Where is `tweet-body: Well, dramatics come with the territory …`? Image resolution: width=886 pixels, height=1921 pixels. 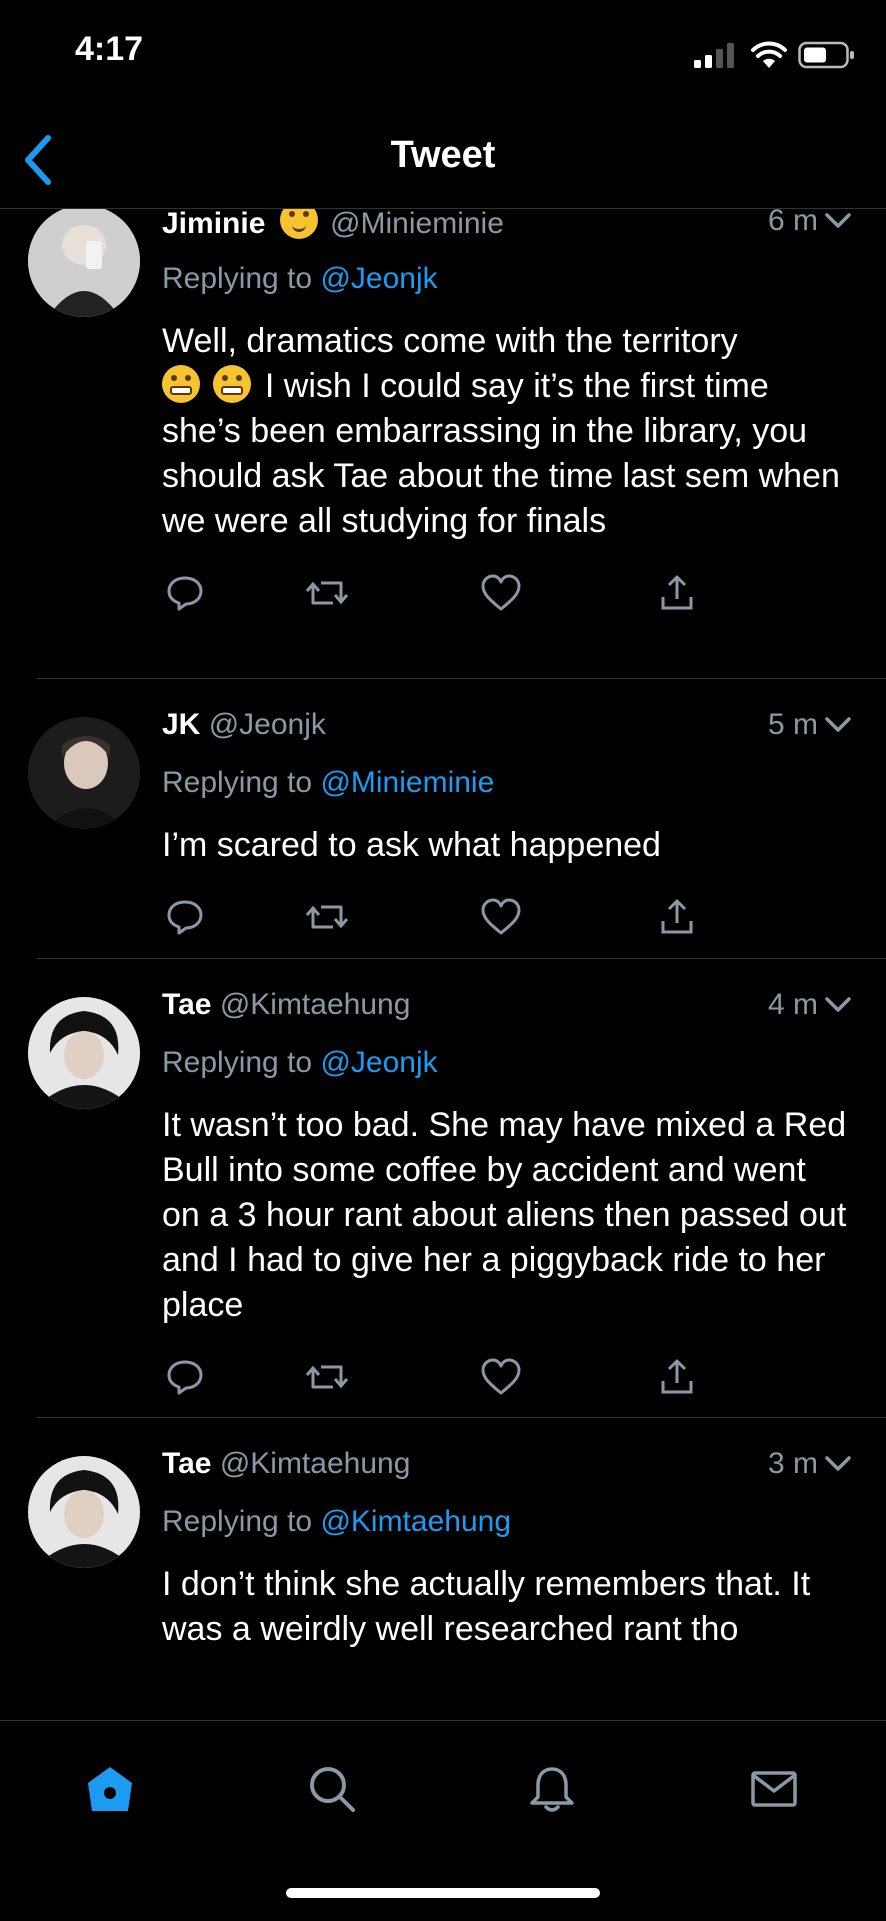 tweet-body: Well, dramatics come with the territory … is located at coordinates (507, 431).